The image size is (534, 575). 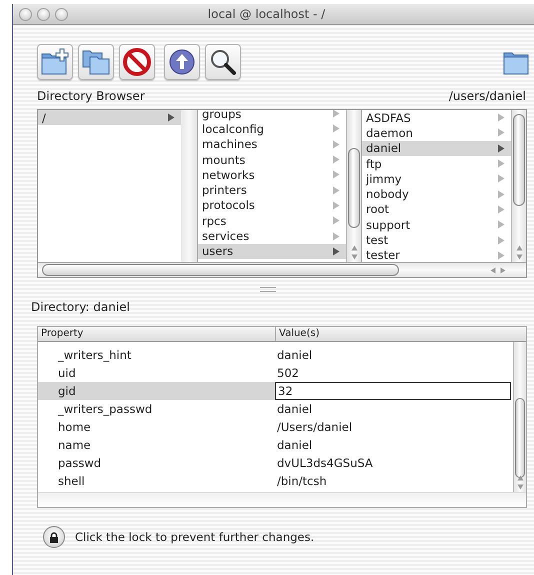 I want to click on split-handle, so click(x=268, y=289).